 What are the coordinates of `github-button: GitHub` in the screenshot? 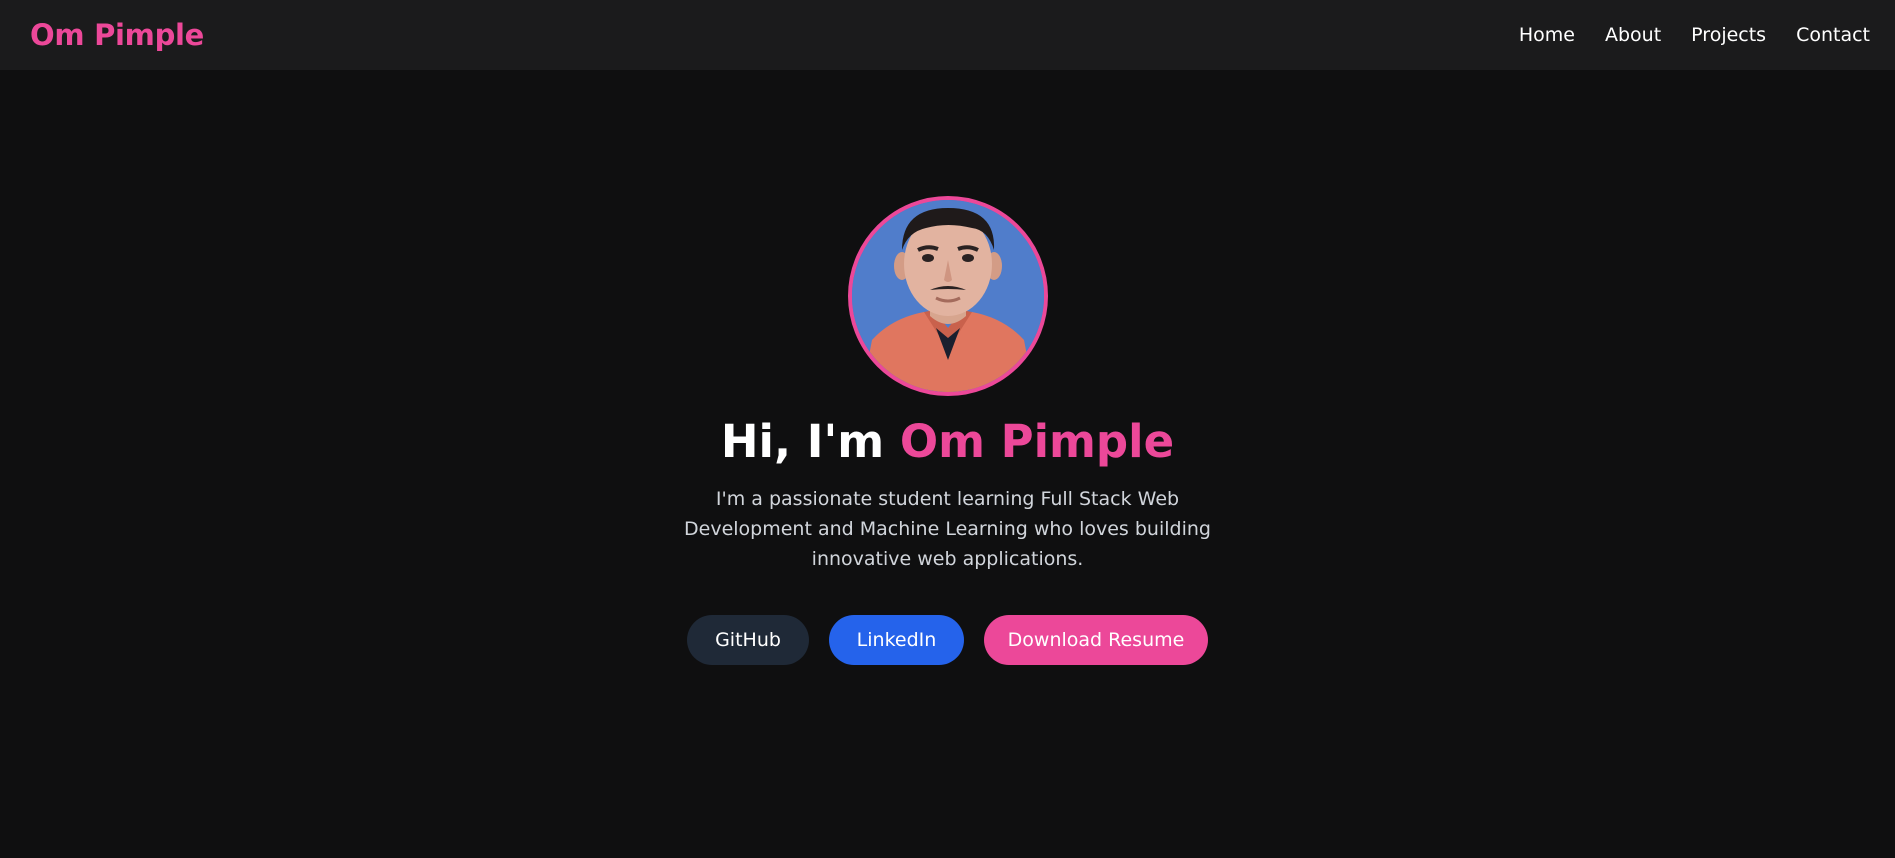 It's located at (748, 639).